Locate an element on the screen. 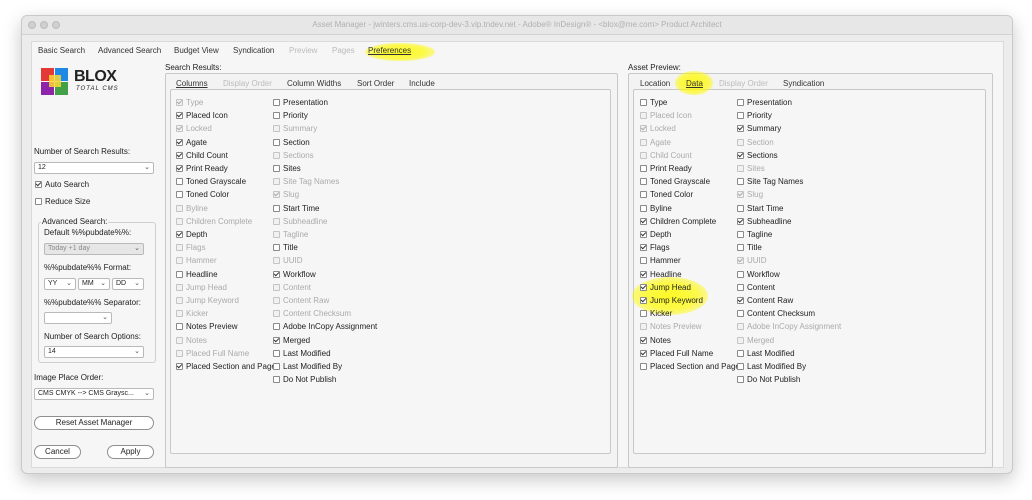  reset-asset-manager-button: Reset Asset Manager is located at coordinates (94, 423).